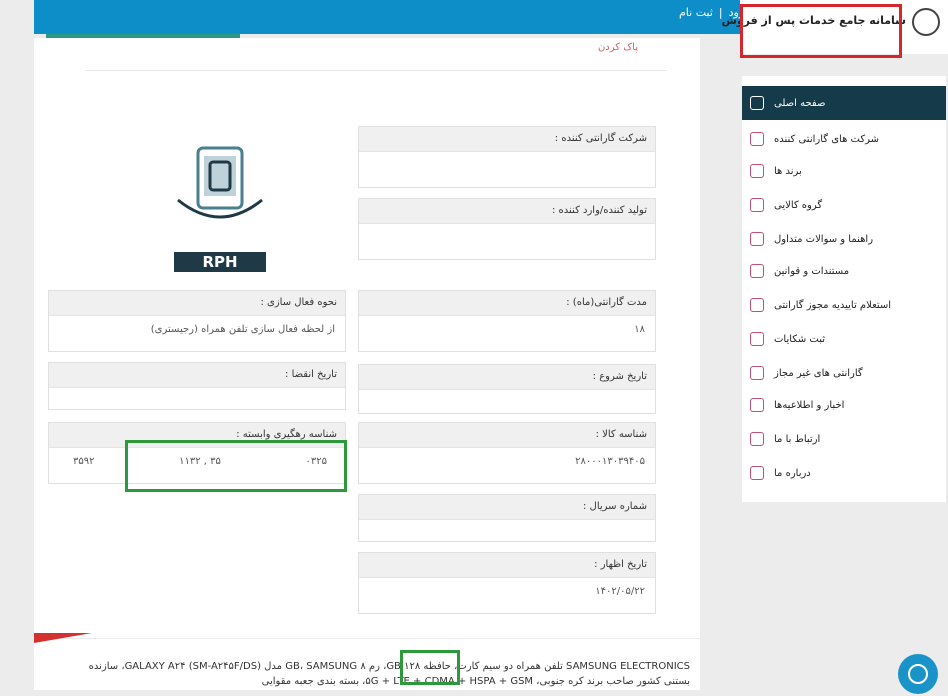  What do you see at coordinates (797, 439) in the screenshot?
I see `sidebar-item-label: ارتباط با ما` at bounding box center [797, 439].